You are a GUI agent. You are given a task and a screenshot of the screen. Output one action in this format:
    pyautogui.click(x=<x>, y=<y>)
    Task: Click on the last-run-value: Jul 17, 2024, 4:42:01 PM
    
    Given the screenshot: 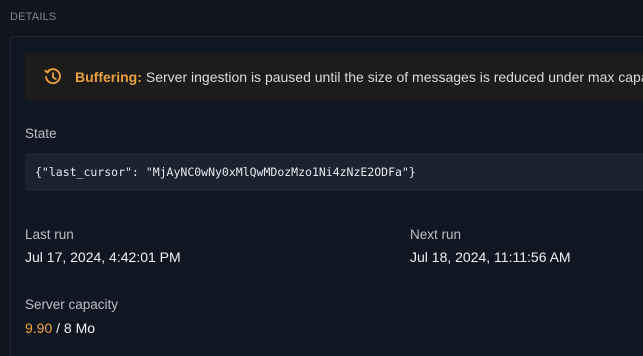 What is the action you would take?
    pyautogui.click(x=103, y=257)
    